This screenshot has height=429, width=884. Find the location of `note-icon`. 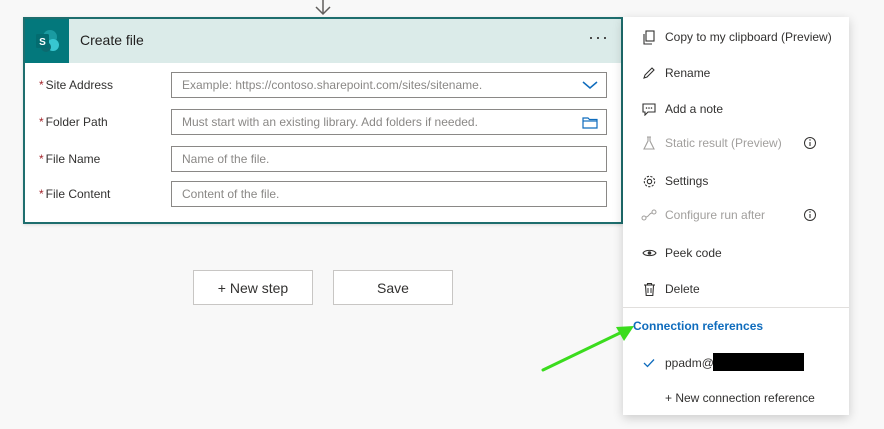

note-icon is located at coordinates (649, 109).